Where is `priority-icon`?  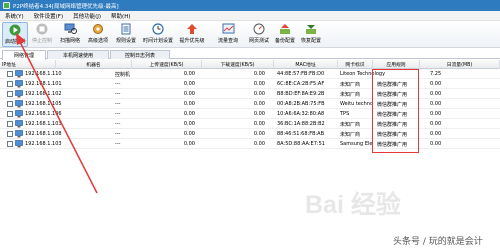
priority-icon is located at coordinates (192, 29).